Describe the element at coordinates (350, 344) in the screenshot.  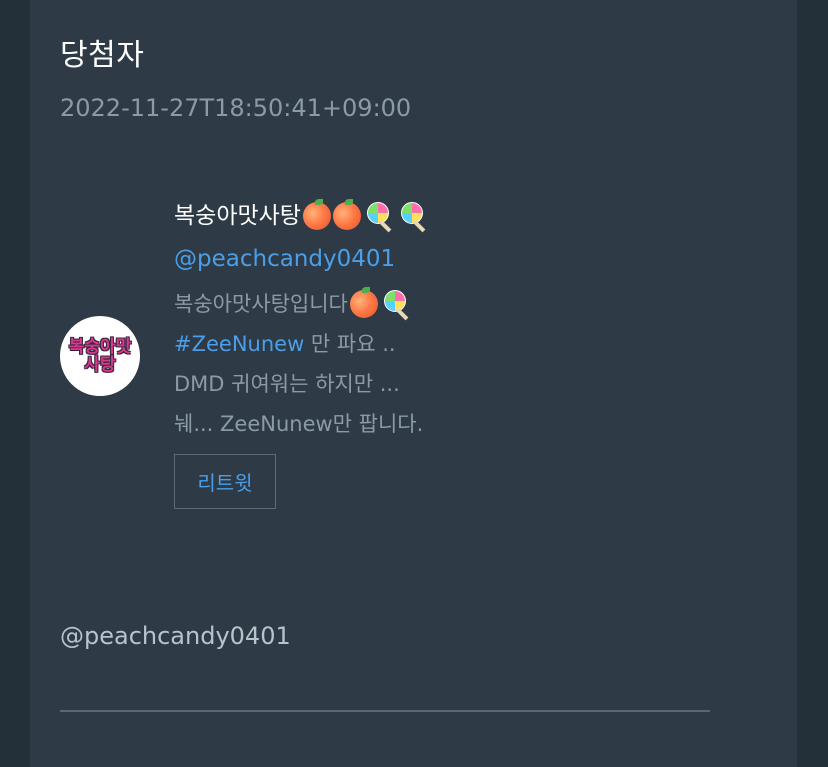
I see `bio-text: 만 파요 ..` at that location.